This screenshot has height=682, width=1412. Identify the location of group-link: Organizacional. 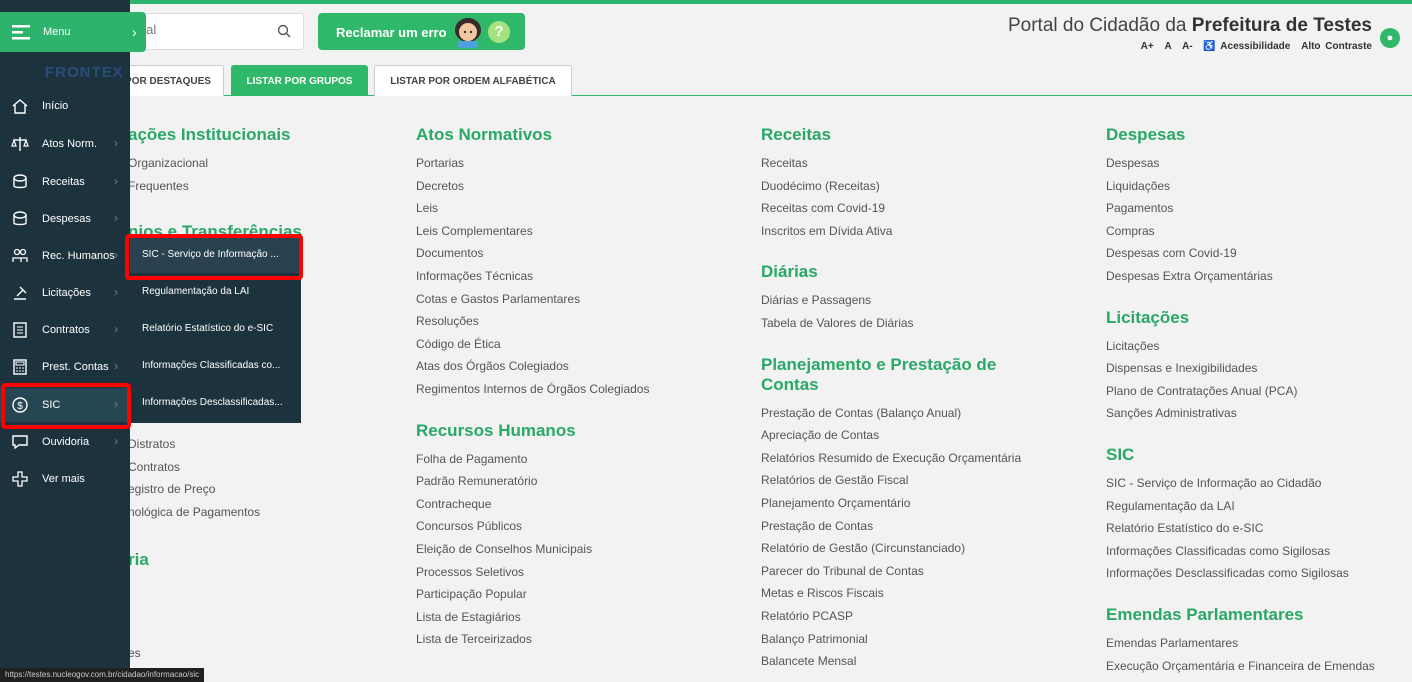
(293, 163).